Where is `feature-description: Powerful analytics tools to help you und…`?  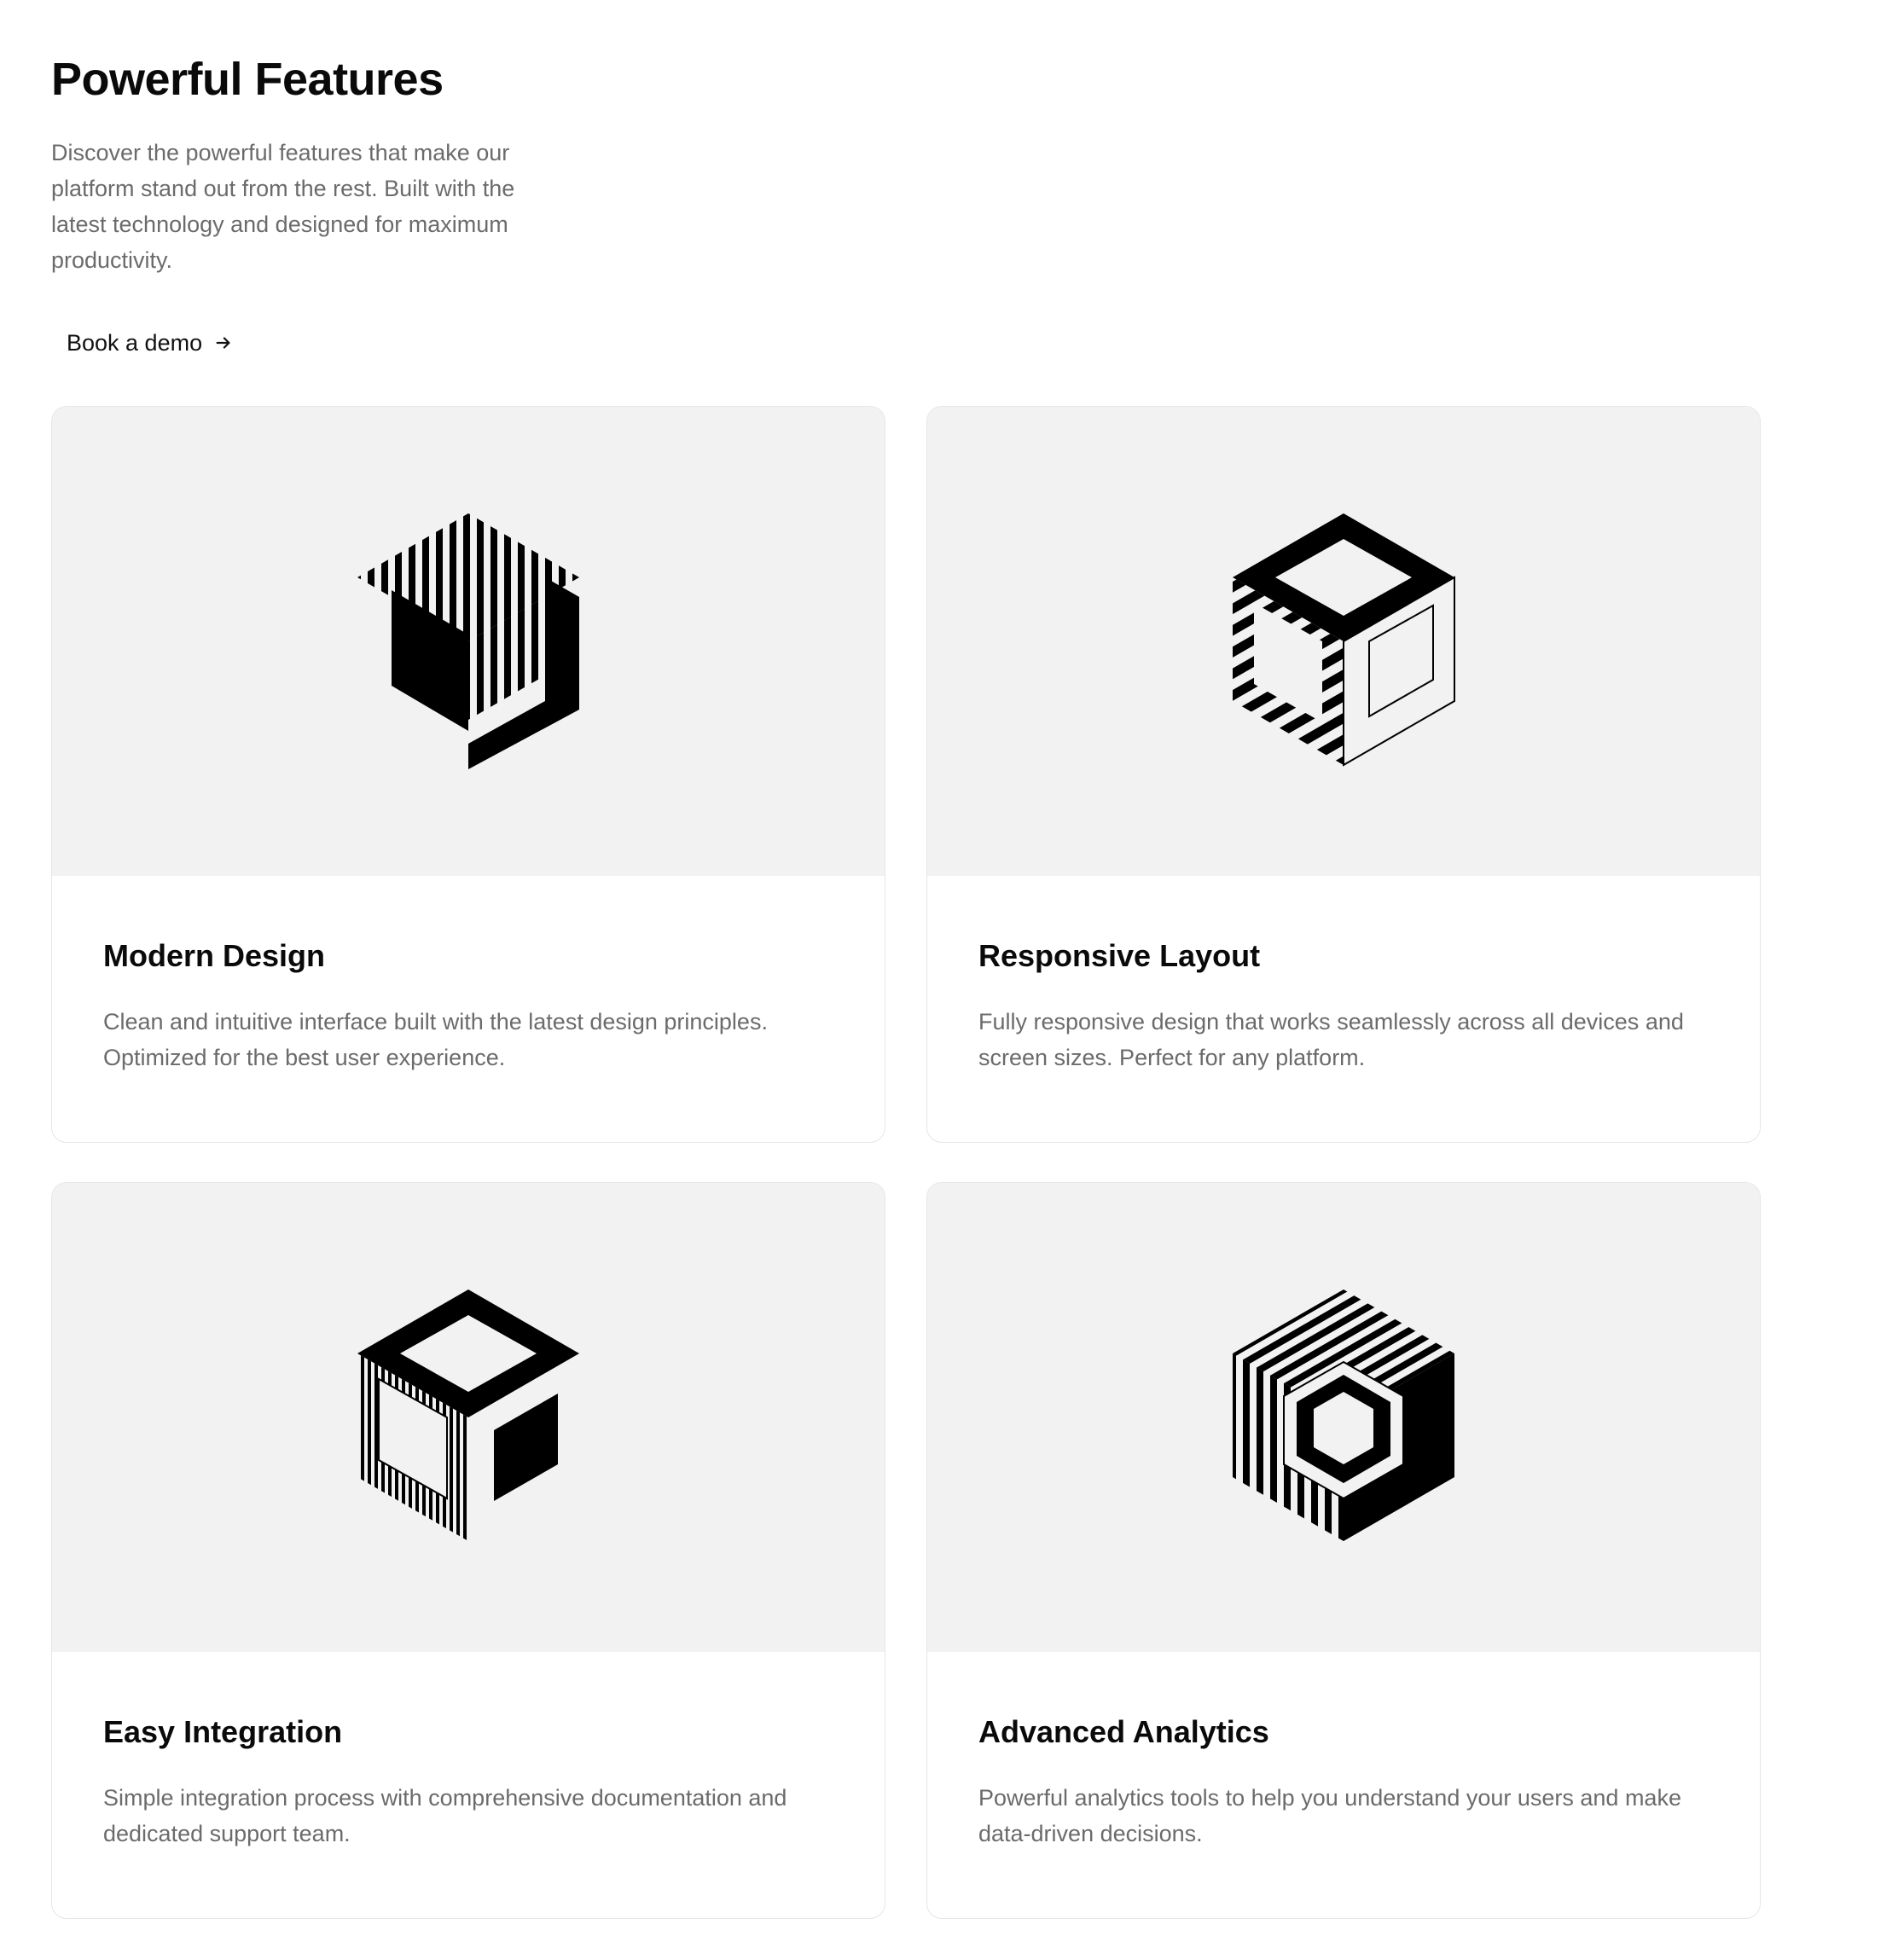
feature-description: Powerful analytics tools to help you und… is located at coordinates (1329, 1815).